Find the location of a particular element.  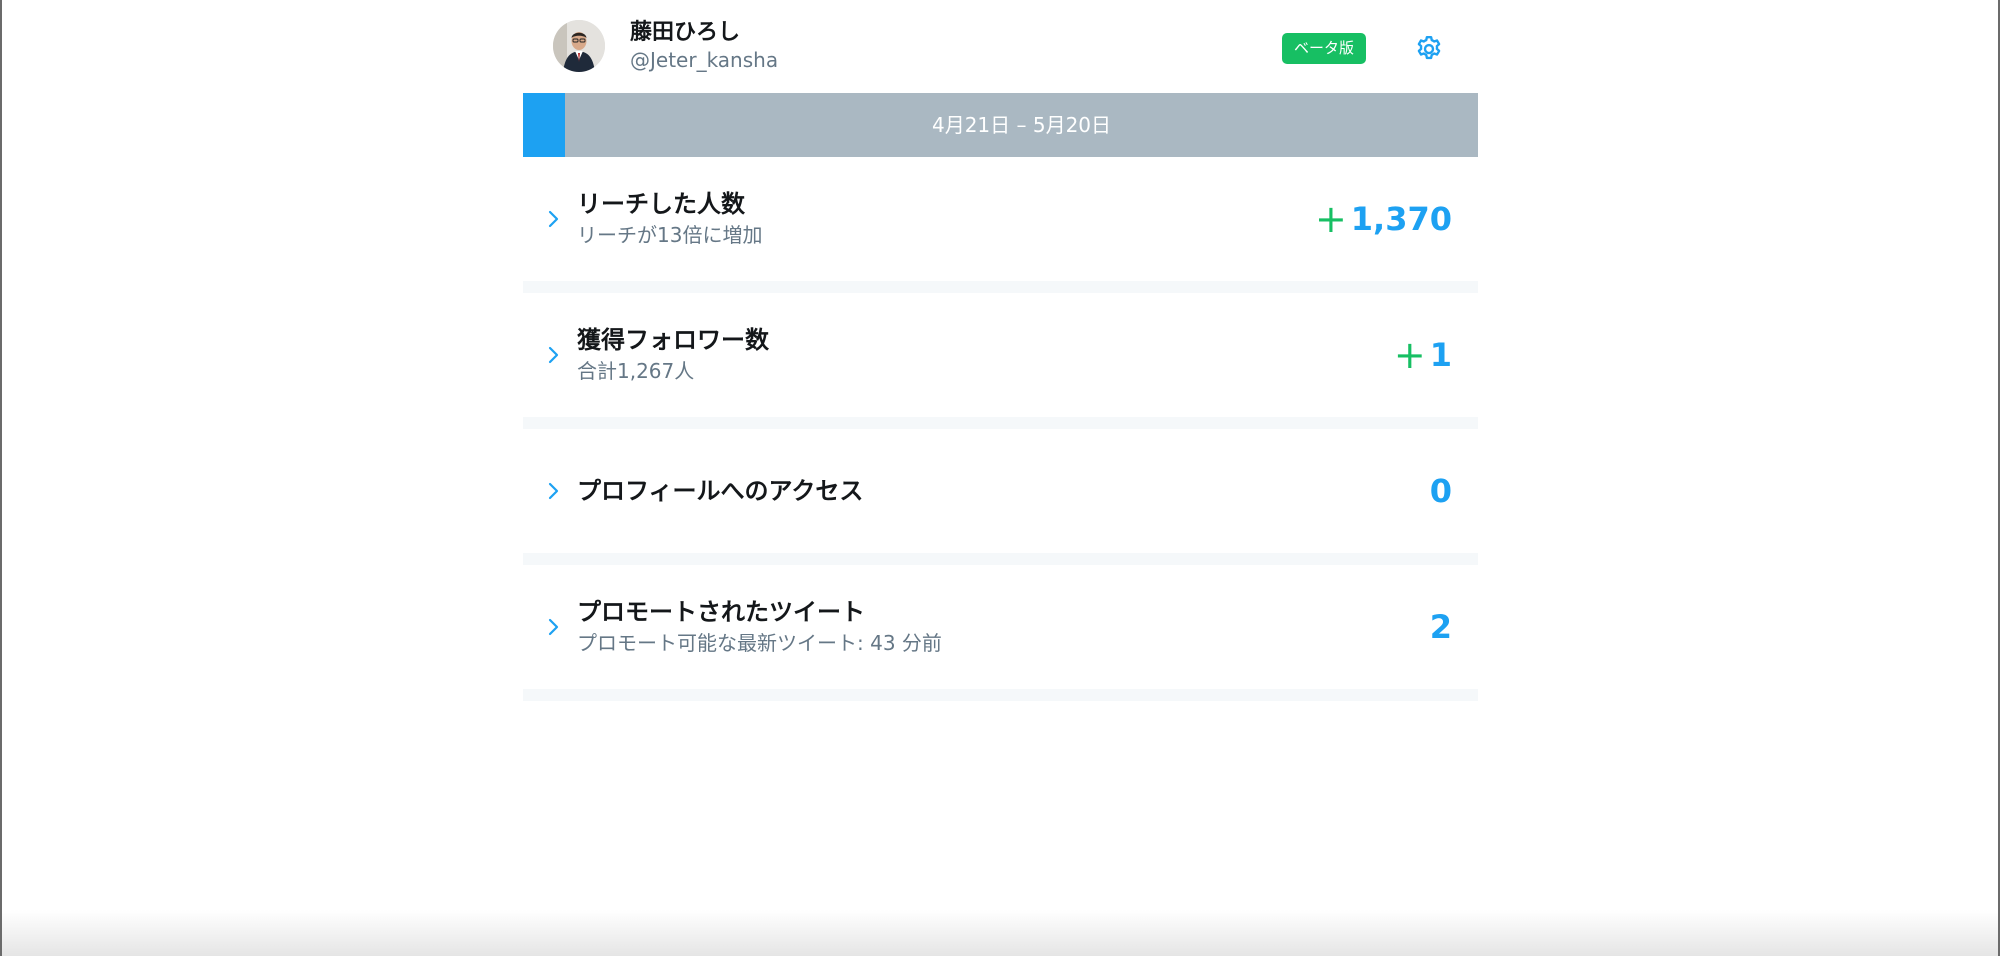

window-bottom-shadow is located at coordinates (1000, 933).